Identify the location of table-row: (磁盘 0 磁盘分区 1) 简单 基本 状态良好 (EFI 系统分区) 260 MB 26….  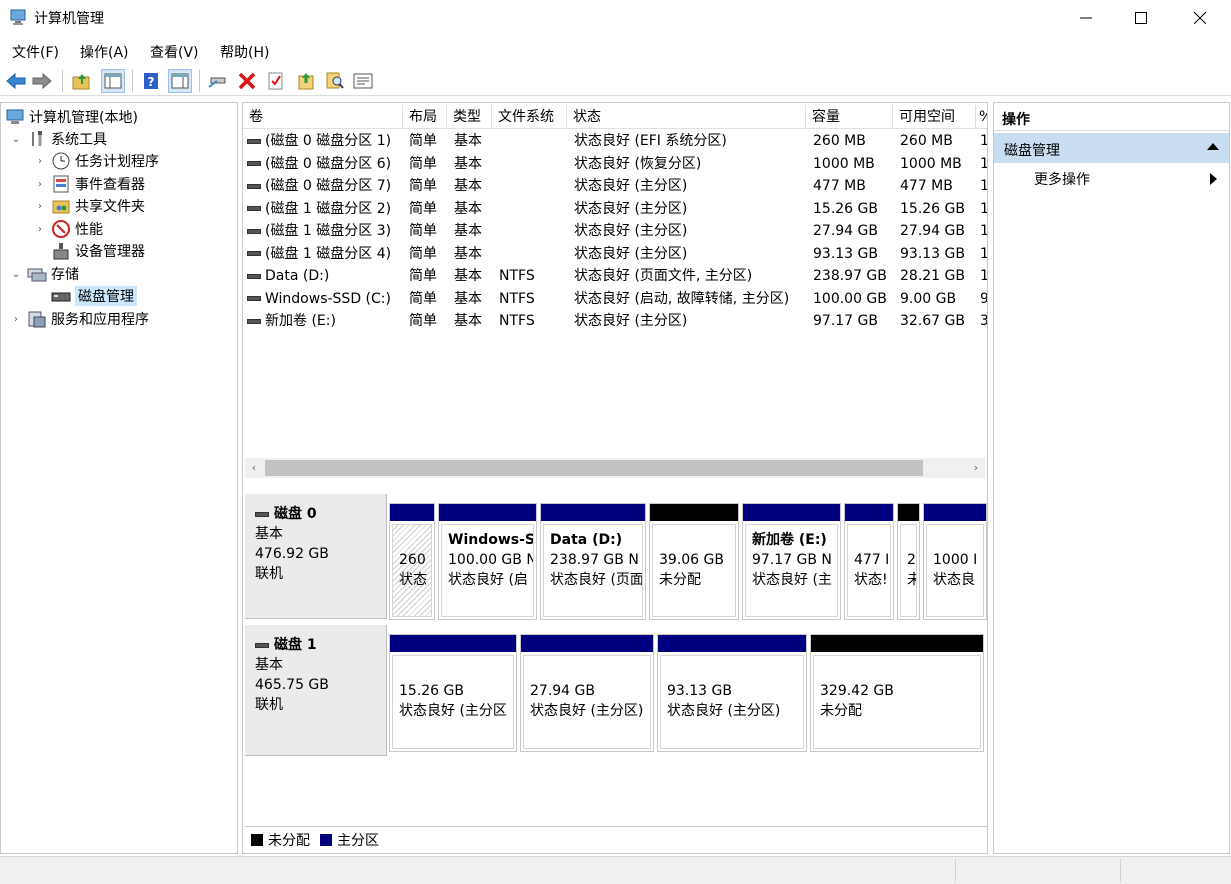
(615, 141).